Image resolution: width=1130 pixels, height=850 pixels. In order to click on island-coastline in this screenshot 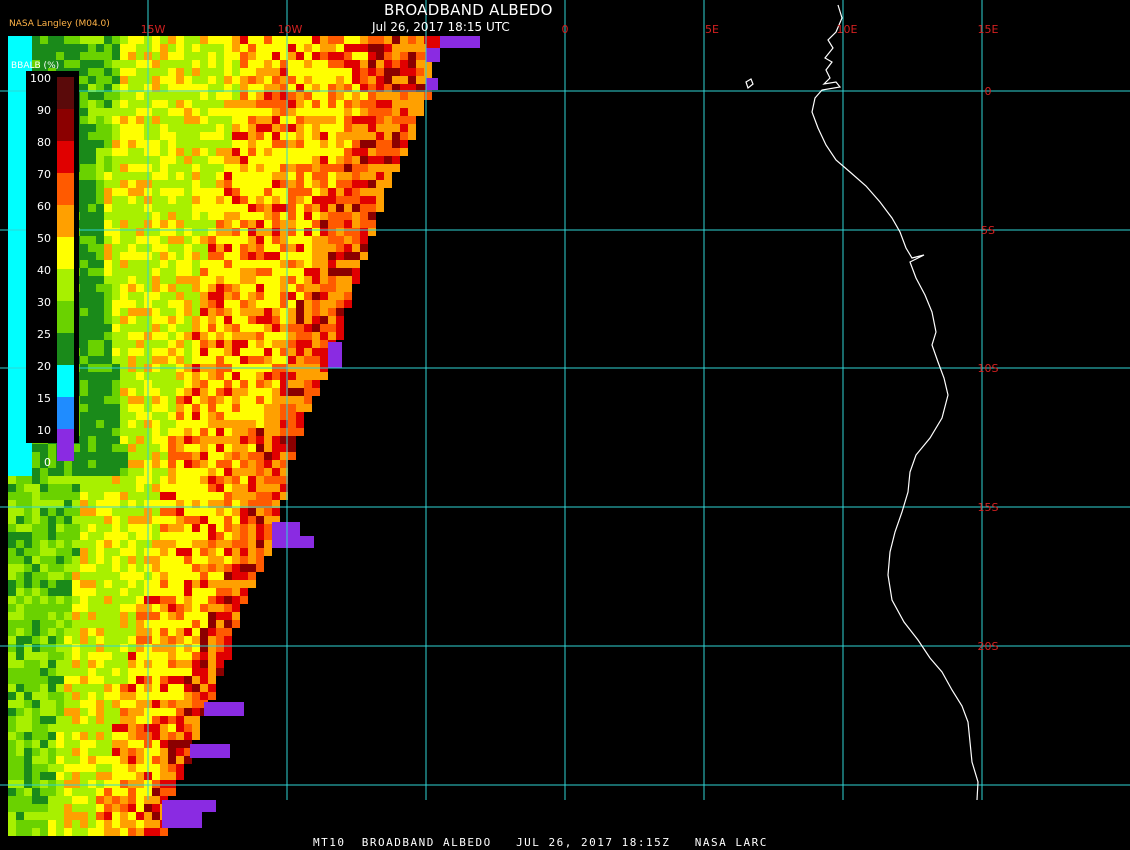, I will do `click(749, 84)`.